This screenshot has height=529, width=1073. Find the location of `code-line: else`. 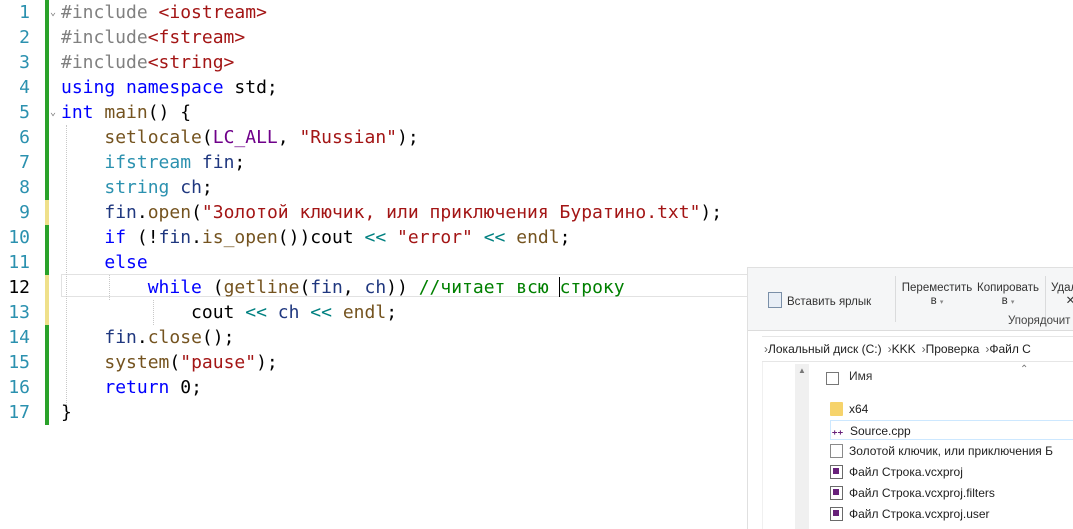

code-line: else is located at coordinates (104, 262).